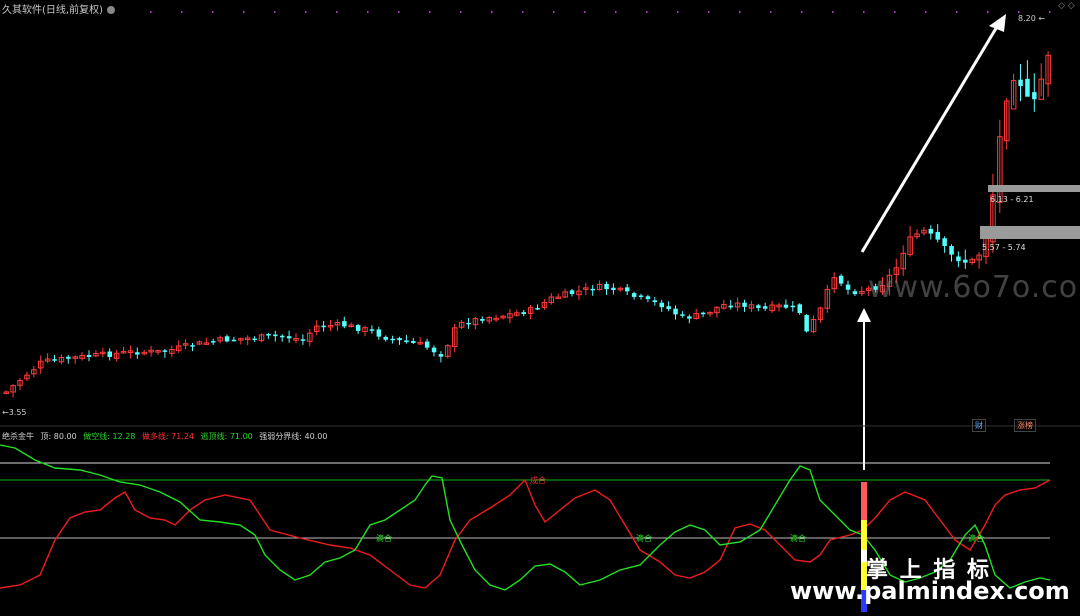 The width and height of the screenshot is (1080, 616). I want to click on low-price-label: ←3.55, so click(14, 412).